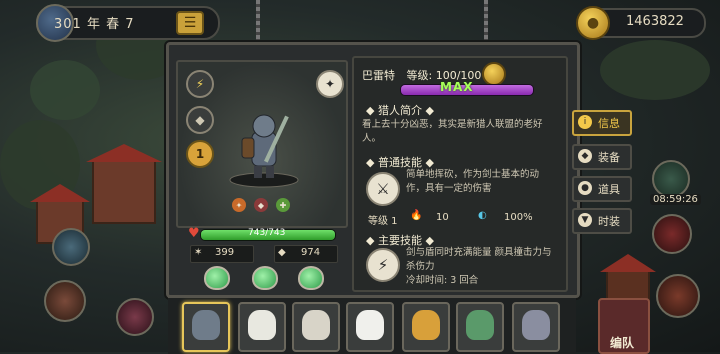  Describe the element at coordinates (479, 259) in the screenshot. I see `main-skill-text: 剑与盾同时充满能量 颜具撞击力与杀伤力` at that location.